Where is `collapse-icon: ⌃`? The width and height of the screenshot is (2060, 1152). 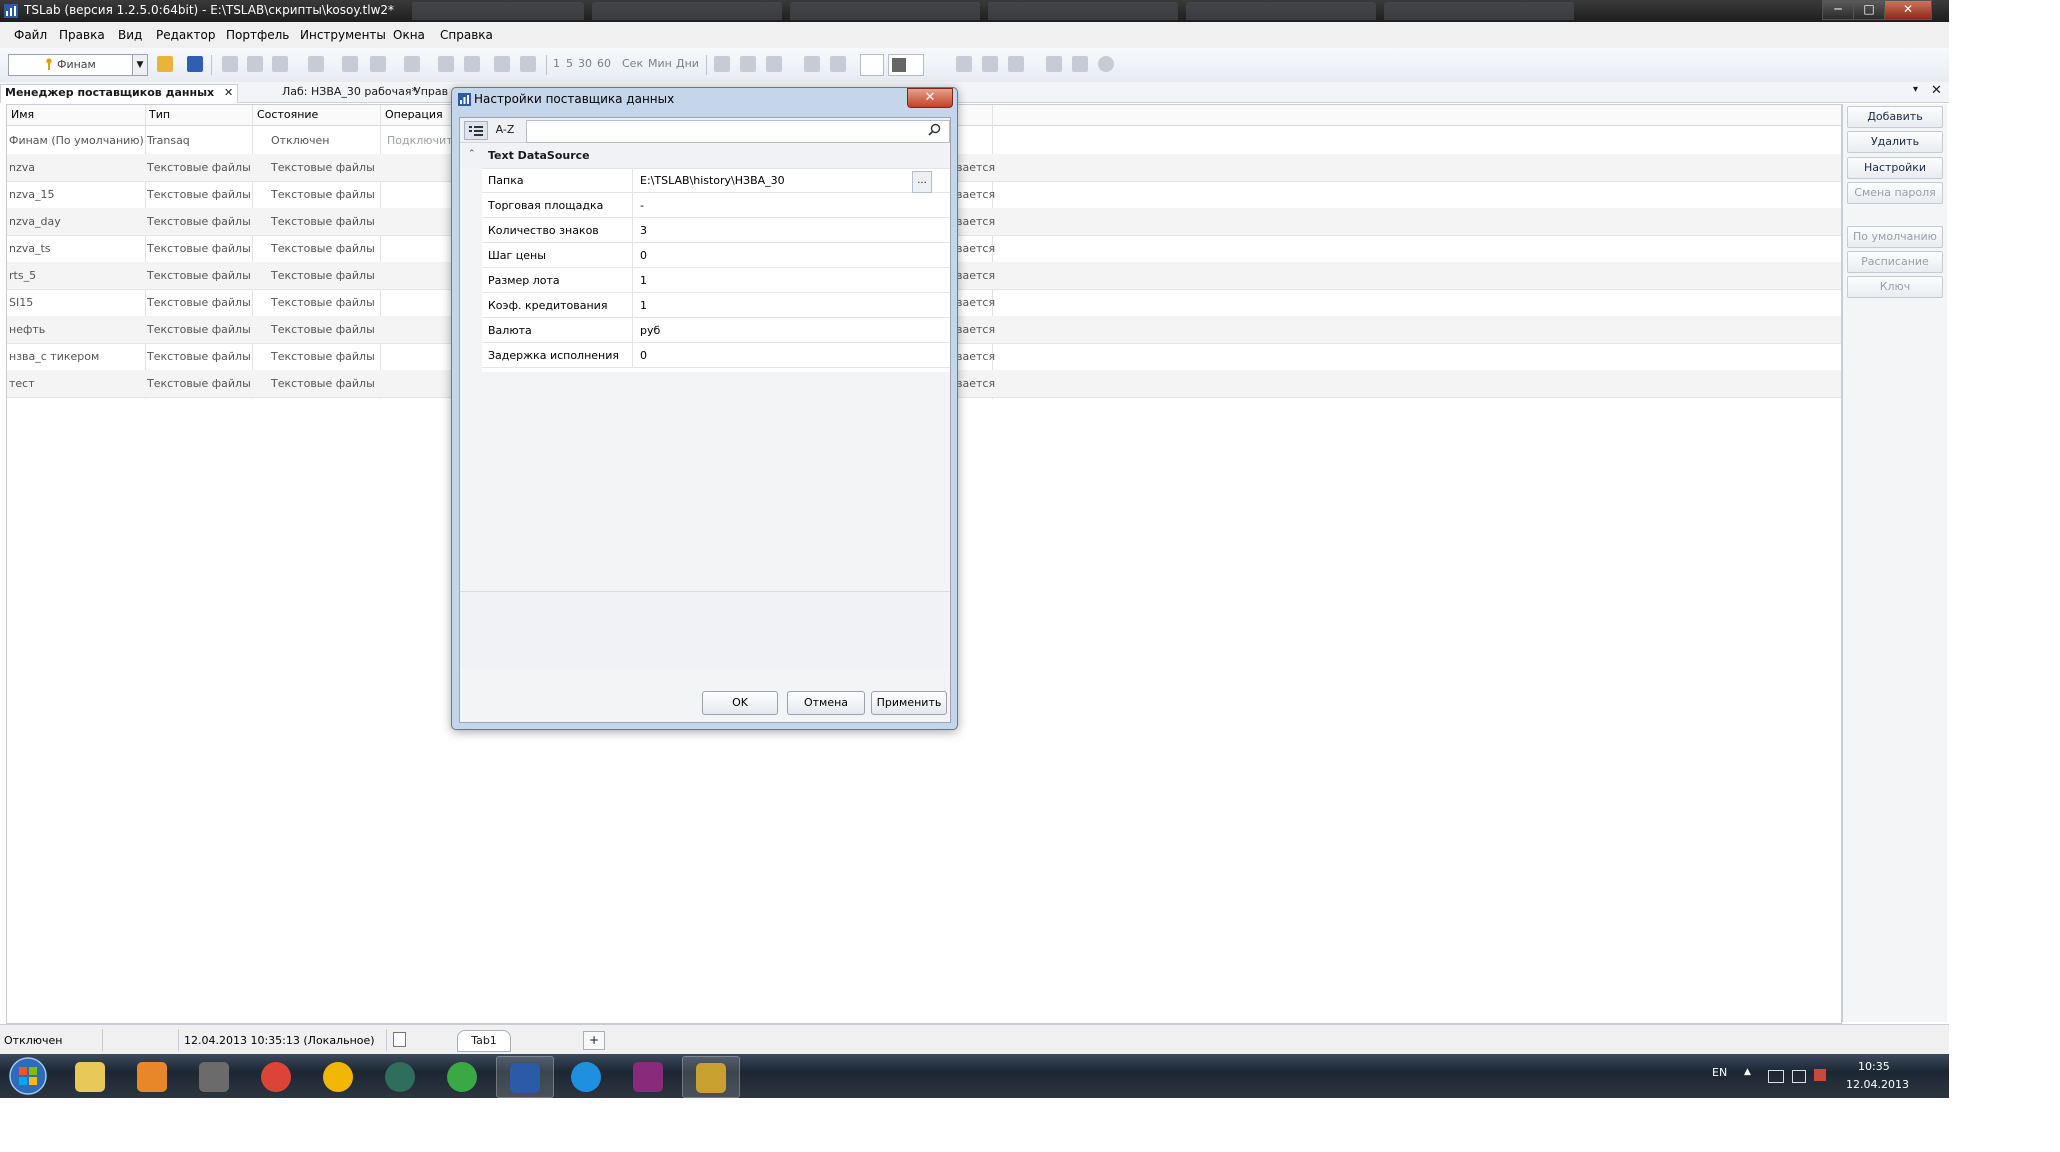 collapse-icon: ⌃ is located at coordinates (472, 154).